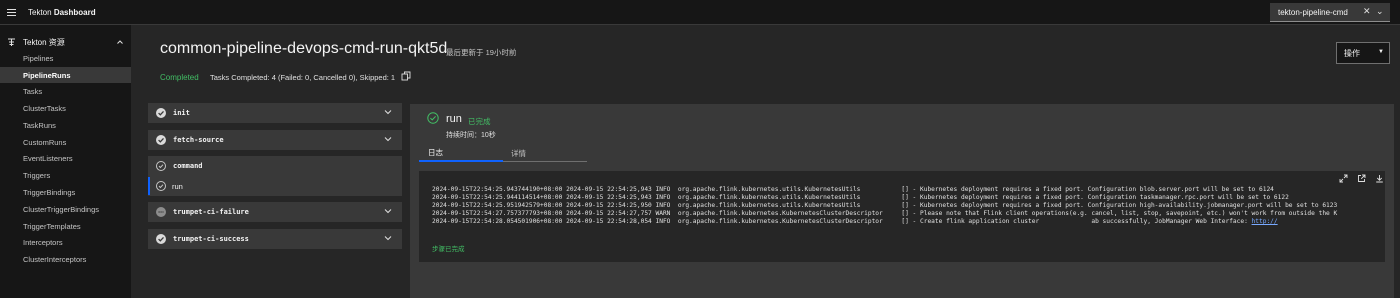 Image resolution: width=1400 pixels, height=298 pixels. I want to click on namespace-select: tekton-pipeline-cmd ✕ ⌄, so click(1330, 12).